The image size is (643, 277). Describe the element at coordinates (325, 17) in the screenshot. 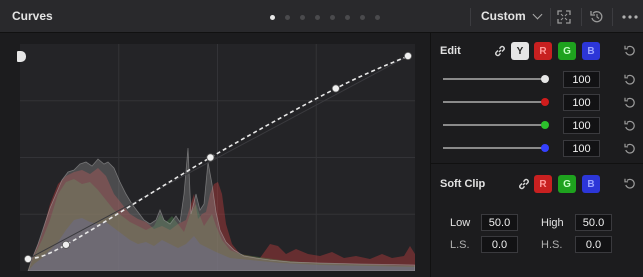

I see `page-dots` at that location.